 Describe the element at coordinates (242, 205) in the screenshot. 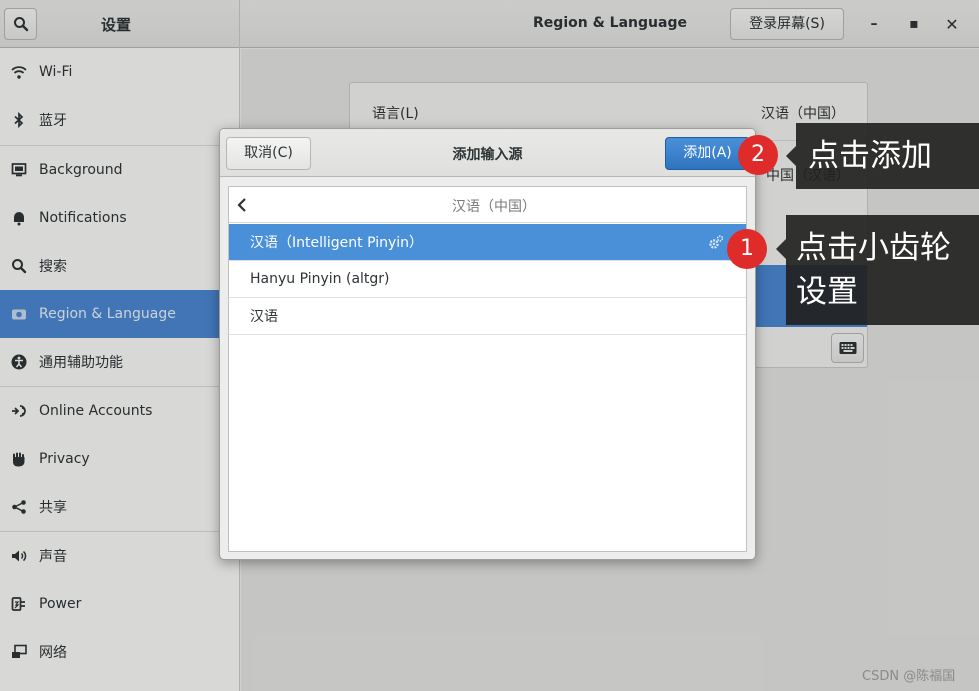

I see `chevron-left-icon` at that location.